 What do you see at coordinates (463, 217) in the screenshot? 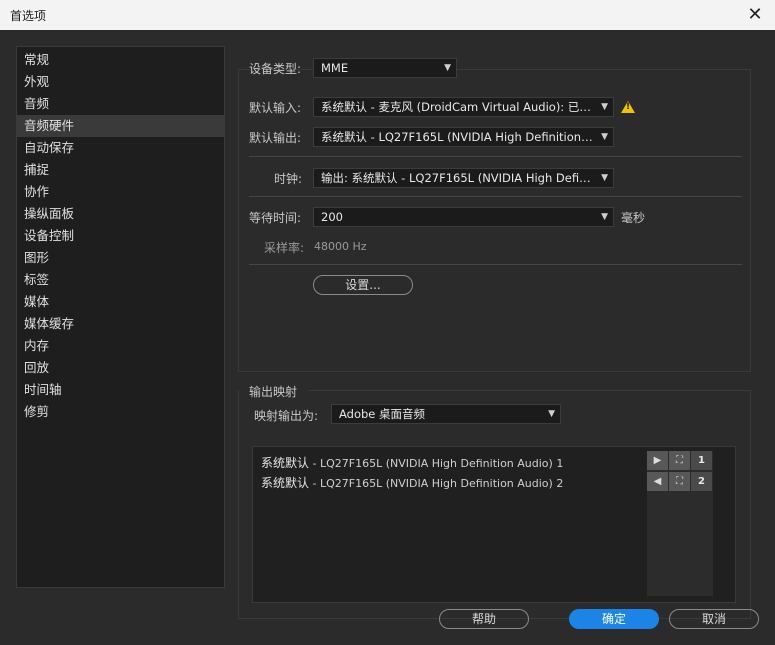
I see `latency-dropdown: 200 ▼` at bounding box center [463, 217].